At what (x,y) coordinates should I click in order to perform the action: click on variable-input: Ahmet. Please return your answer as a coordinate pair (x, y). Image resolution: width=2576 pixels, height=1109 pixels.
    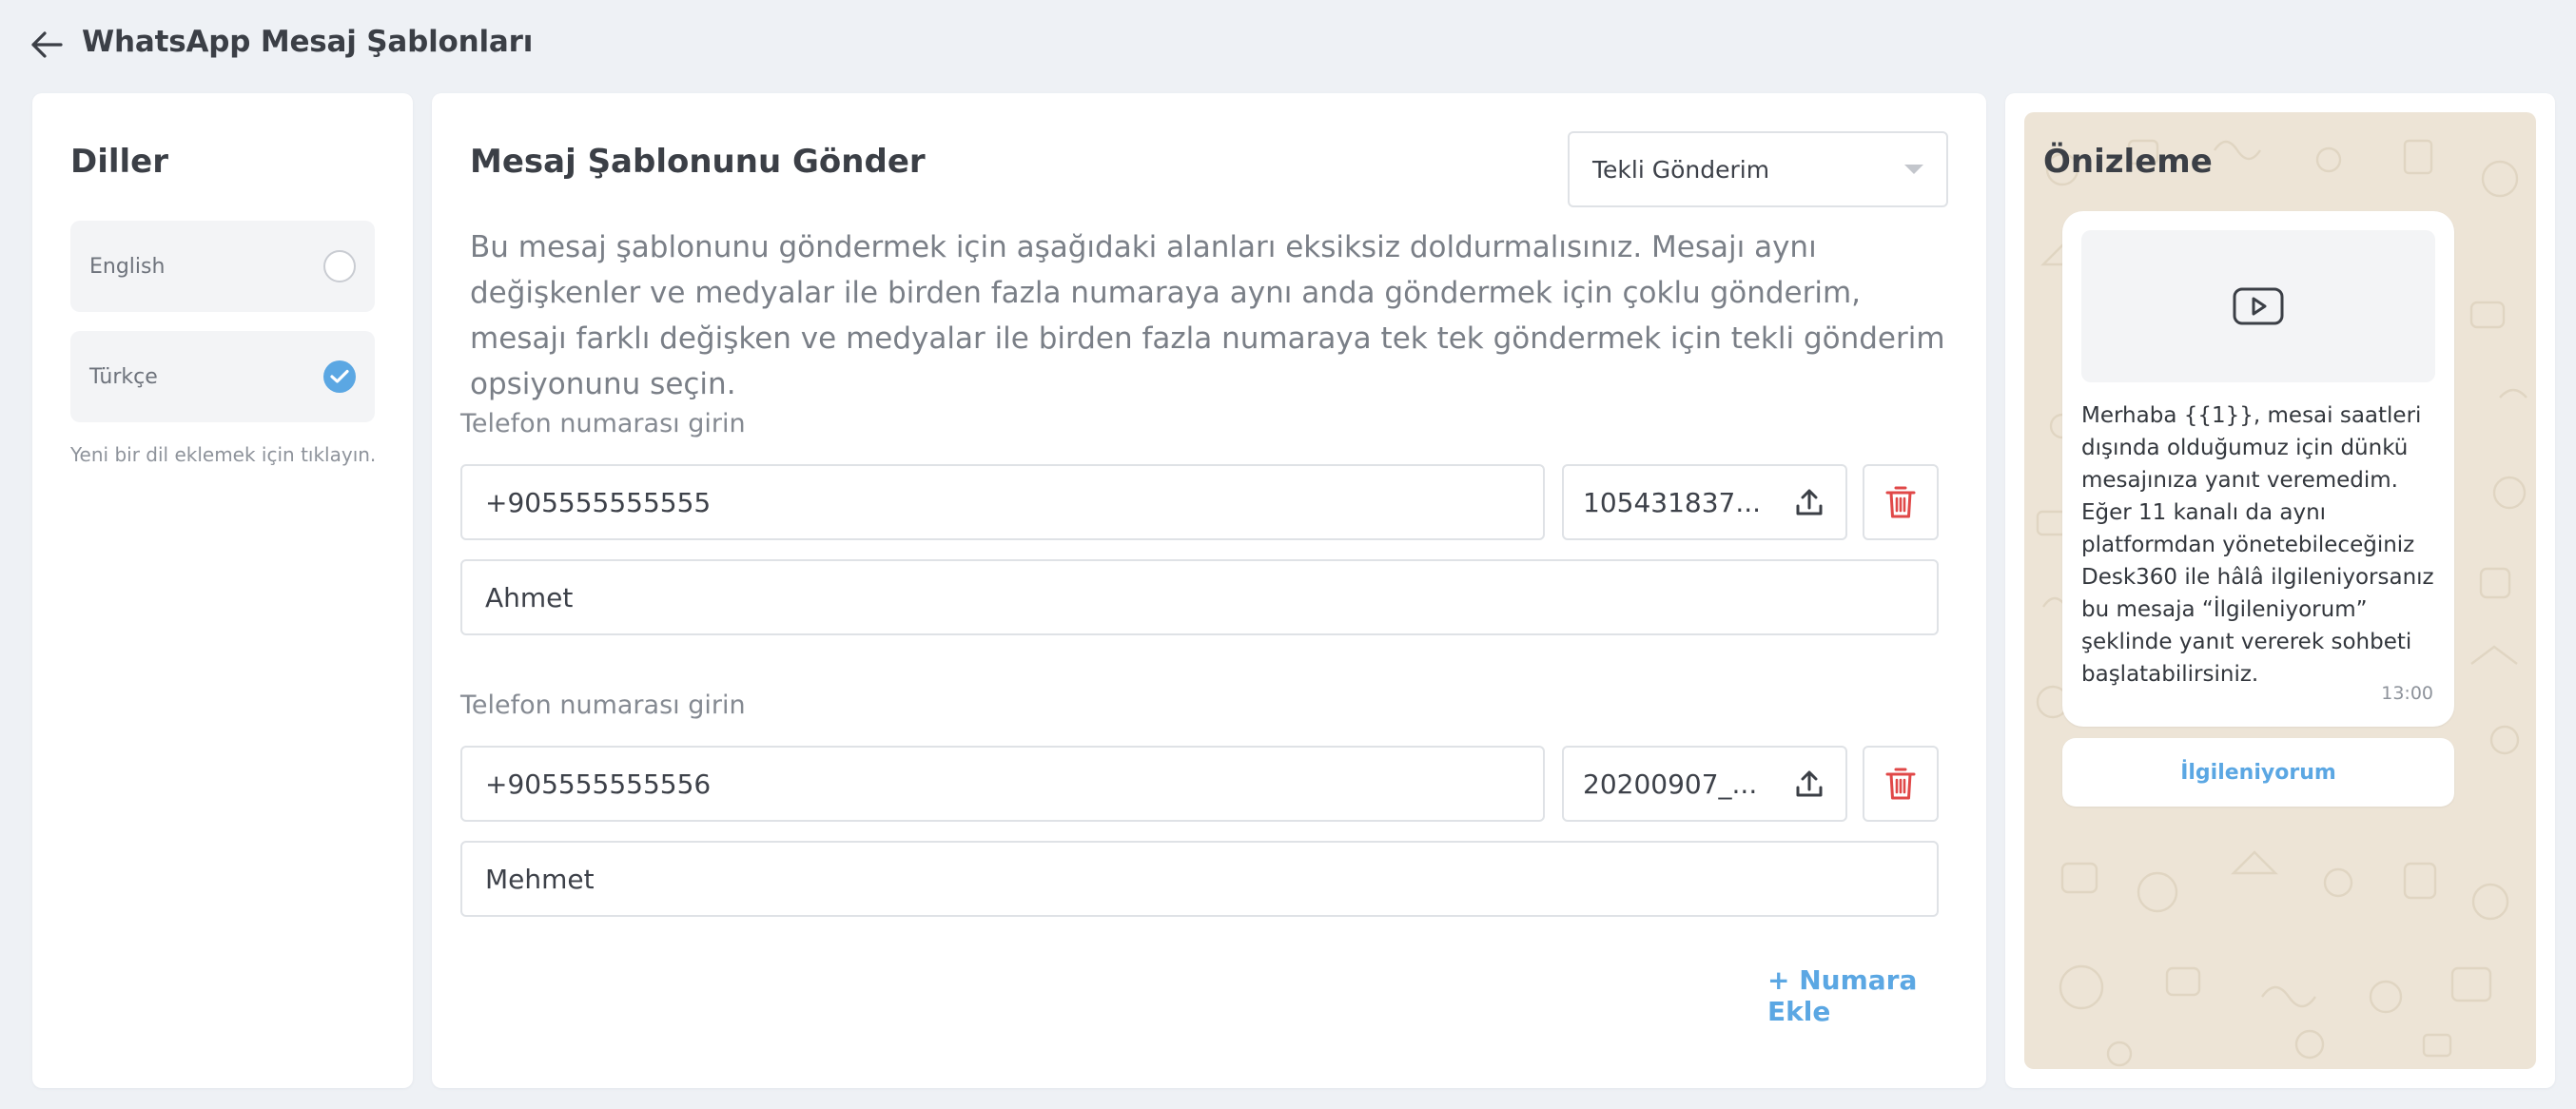
    Looking at the image, I should click on (1199, 597).